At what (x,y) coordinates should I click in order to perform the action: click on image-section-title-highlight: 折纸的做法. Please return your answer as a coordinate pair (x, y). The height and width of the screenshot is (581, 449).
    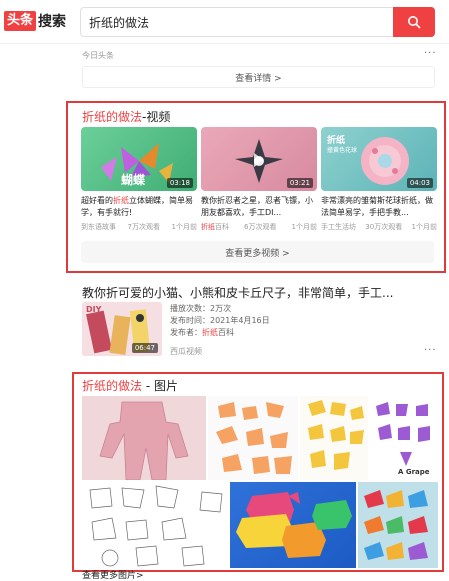
    Looking at the image, I should click on (112, 386).